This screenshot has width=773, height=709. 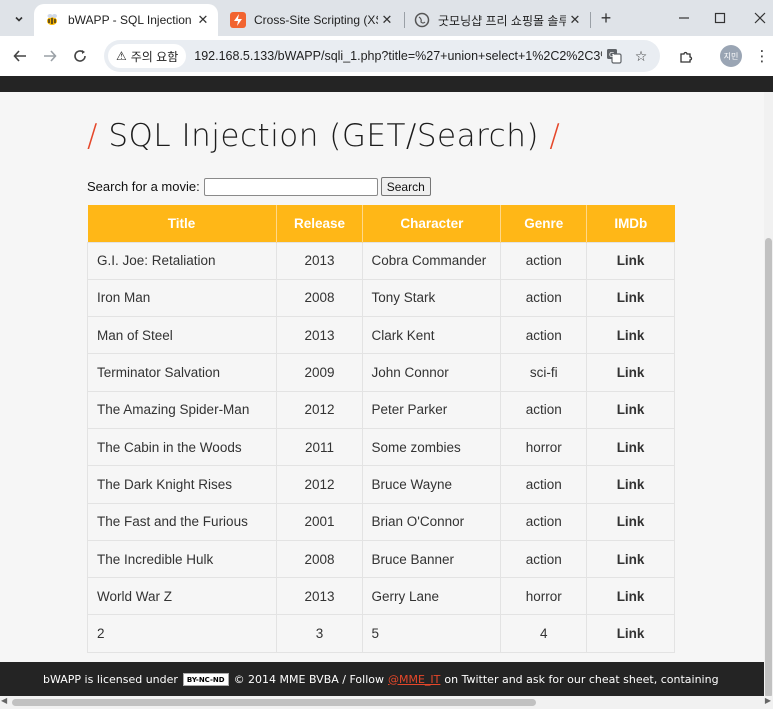 I want to click on window-close-icon, so click(x=760, y=18).